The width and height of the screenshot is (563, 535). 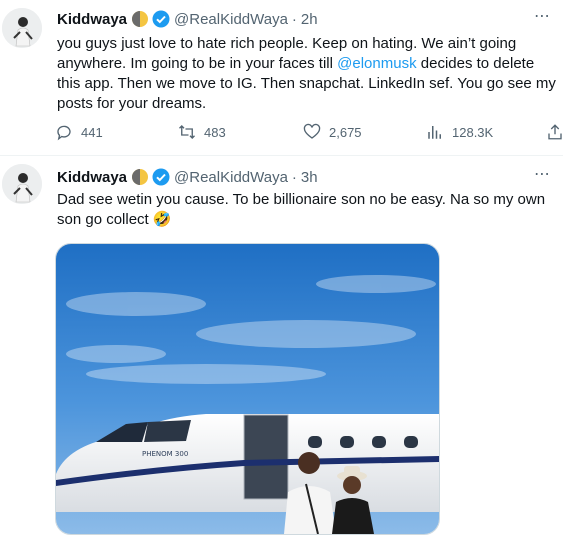 I want to click on retweet-count: 483, so click(x=215, y=132).